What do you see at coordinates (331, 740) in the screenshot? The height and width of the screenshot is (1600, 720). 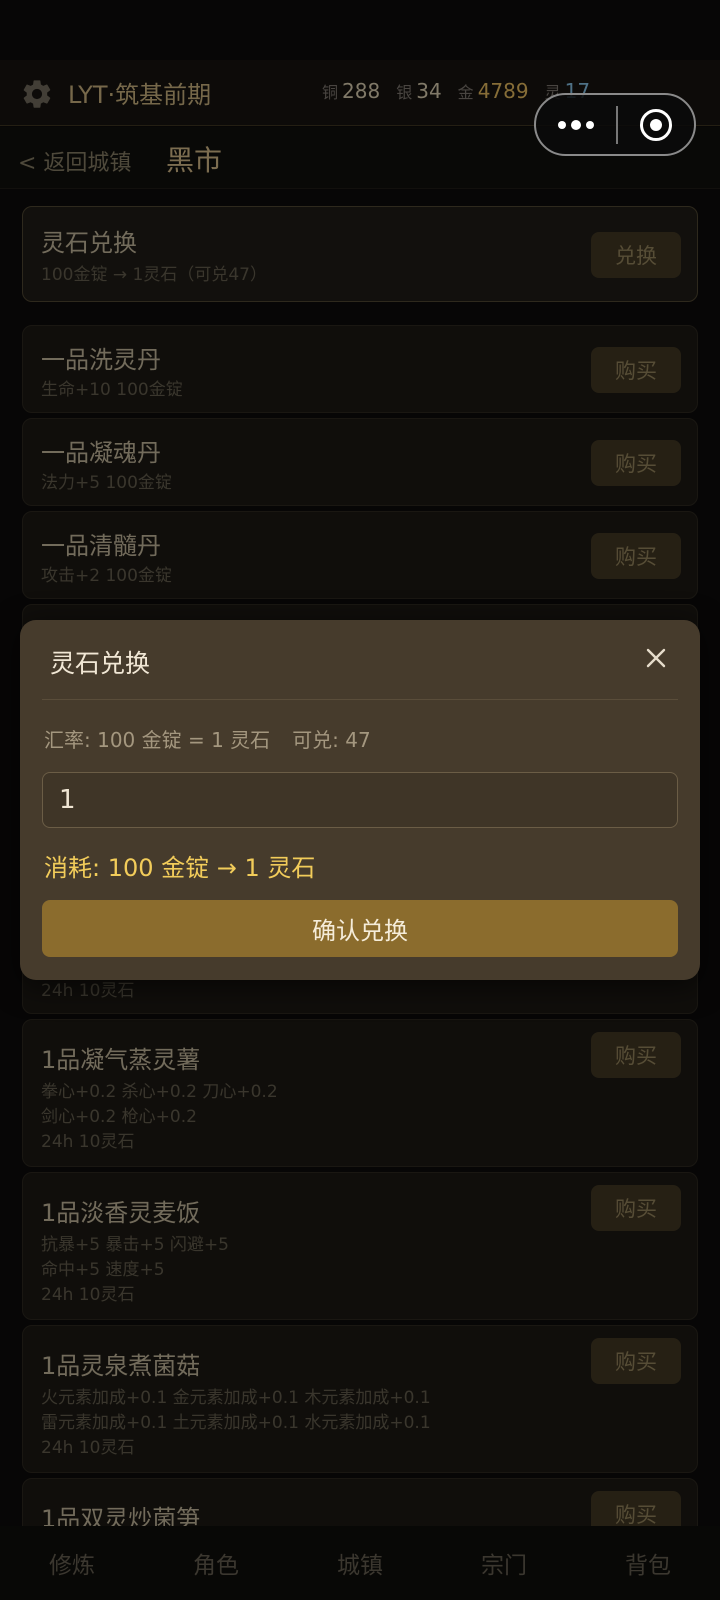 I see `available-text: 可兑: 47` at bounding box center [331, 740].